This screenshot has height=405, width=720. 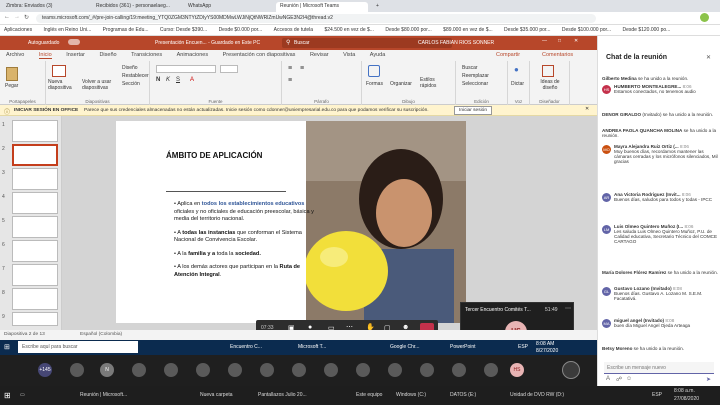 I want to click on emoji-icon: ☺, so click(x=629, y=379).